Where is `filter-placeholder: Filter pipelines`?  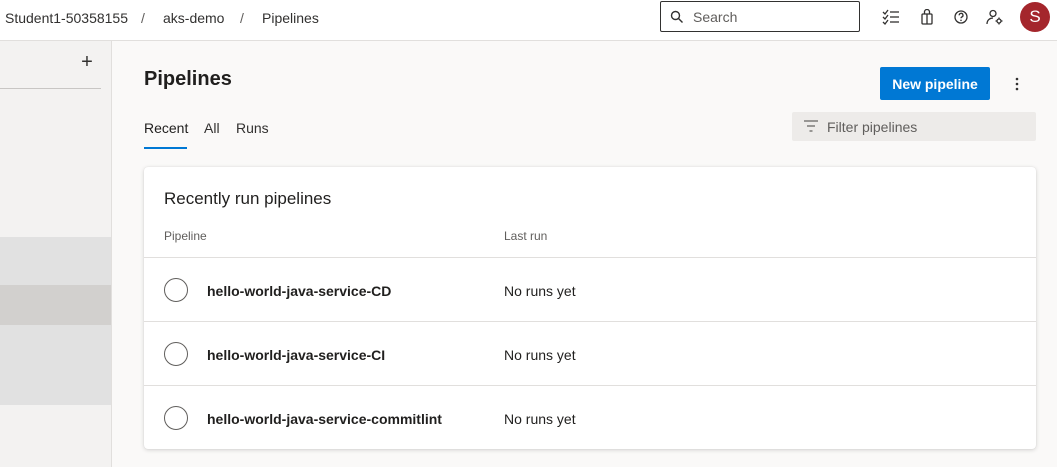 filter-placeholder: Filter pipelines is located at coordinates (872, 127).